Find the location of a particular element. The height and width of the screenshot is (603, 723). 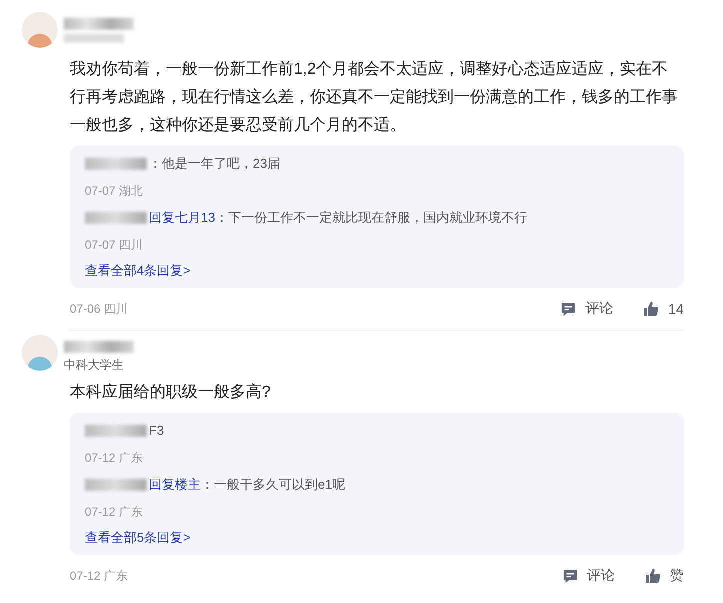

like-button: 赞 is located at coordinates (664, 576).